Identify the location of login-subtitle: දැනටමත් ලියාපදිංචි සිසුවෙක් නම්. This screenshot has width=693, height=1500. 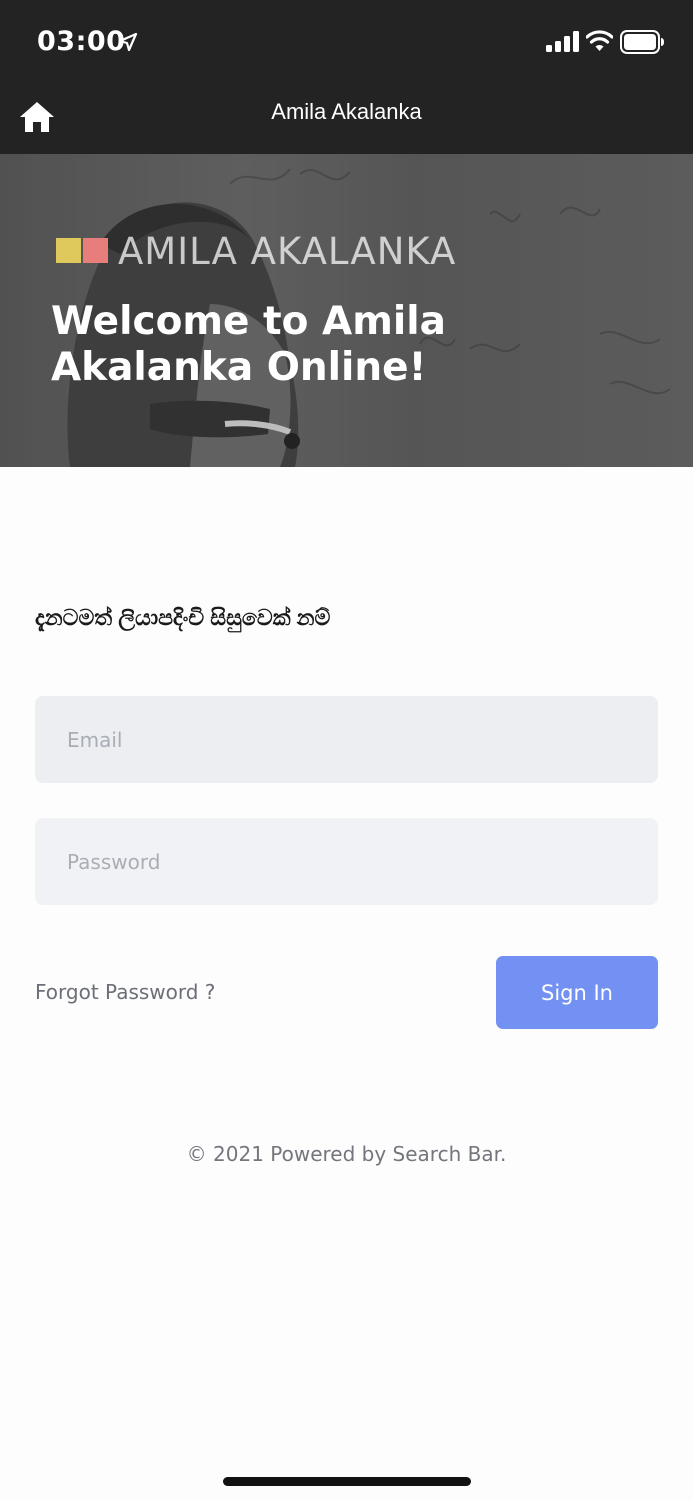
(183, 617).